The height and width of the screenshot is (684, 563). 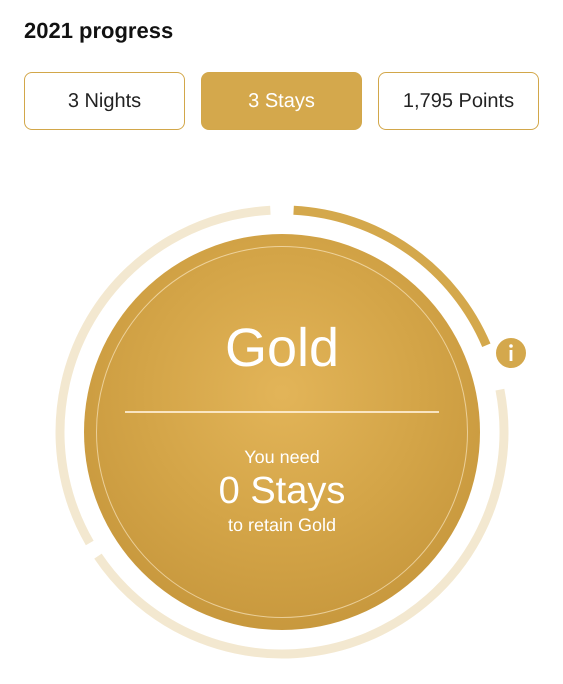 What do you see at coordinates (282, 348) in the screenshot?
I see `tier-name: Gold` at bounding box center [282, 348].